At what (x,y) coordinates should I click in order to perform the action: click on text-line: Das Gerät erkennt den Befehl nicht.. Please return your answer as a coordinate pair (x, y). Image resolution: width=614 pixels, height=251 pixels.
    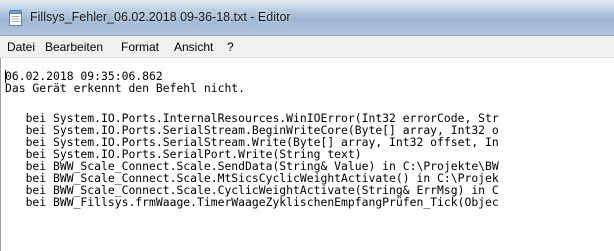
    Looking at the image, I should click on (125, 88).